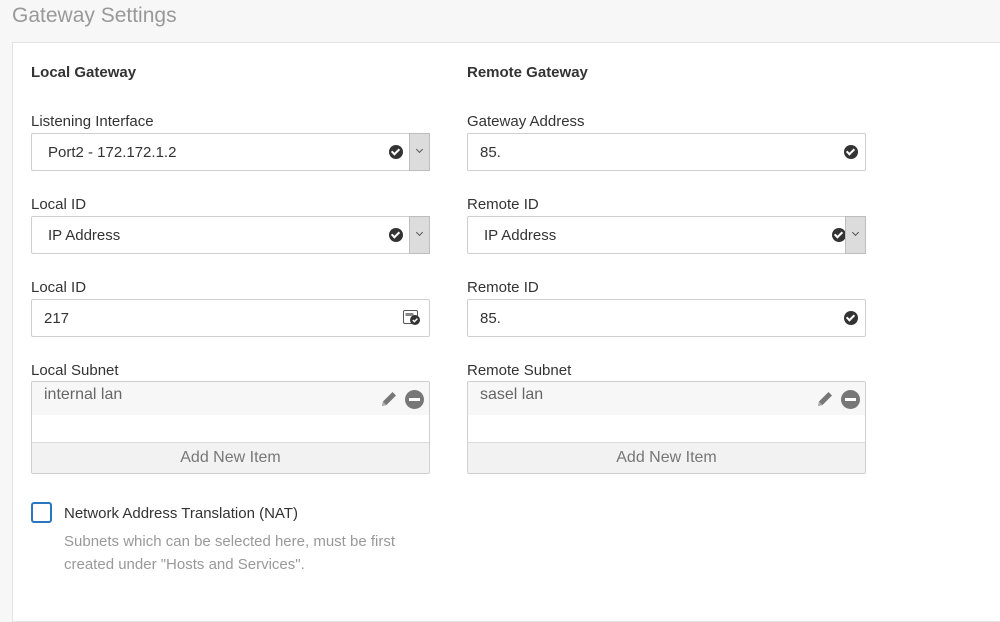 The width and height of the screenshot is (1000, 622). What do you see at coordinates (230, 152) in the screenshot?
I see `listening-interface-select: Port2 - 172.172.1.2` at bounding box center [230, 152].